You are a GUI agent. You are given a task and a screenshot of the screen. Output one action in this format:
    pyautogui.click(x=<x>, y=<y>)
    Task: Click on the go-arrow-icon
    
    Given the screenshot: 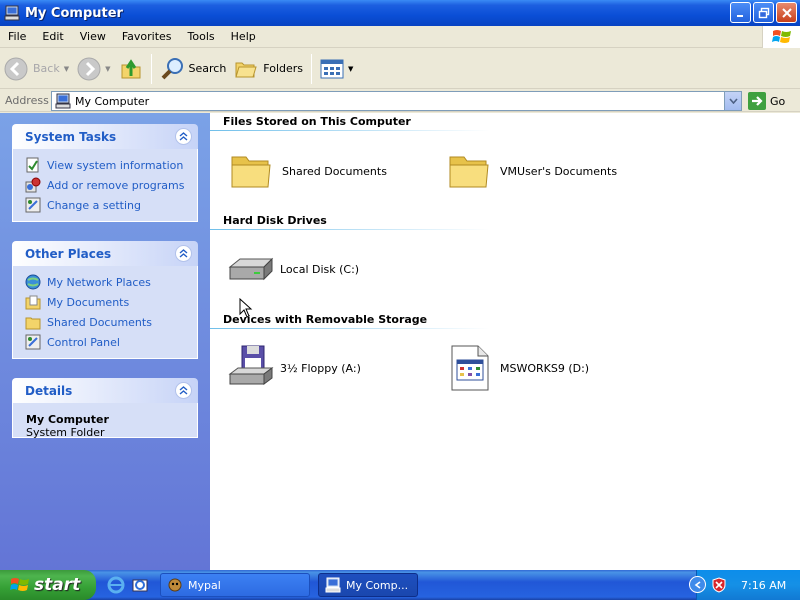 What is the action you would take?
    pyautogui.click(x=757, y=101)
    